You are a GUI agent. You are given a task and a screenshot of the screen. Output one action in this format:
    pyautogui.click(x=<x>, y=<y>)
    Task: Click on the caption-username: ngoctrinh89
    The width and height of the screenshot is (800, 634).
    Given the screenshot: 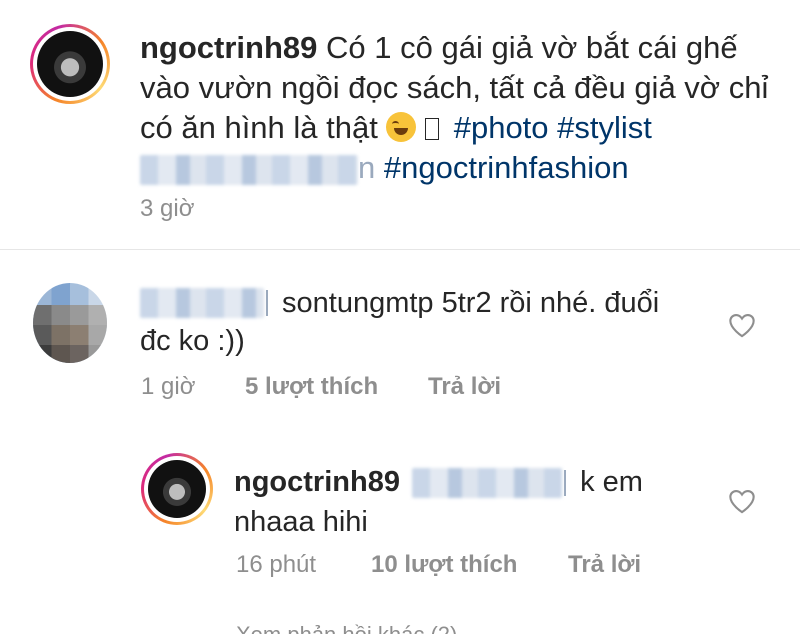 What is the action you would take?
    pyautogui.click(x=228, y=47)
    